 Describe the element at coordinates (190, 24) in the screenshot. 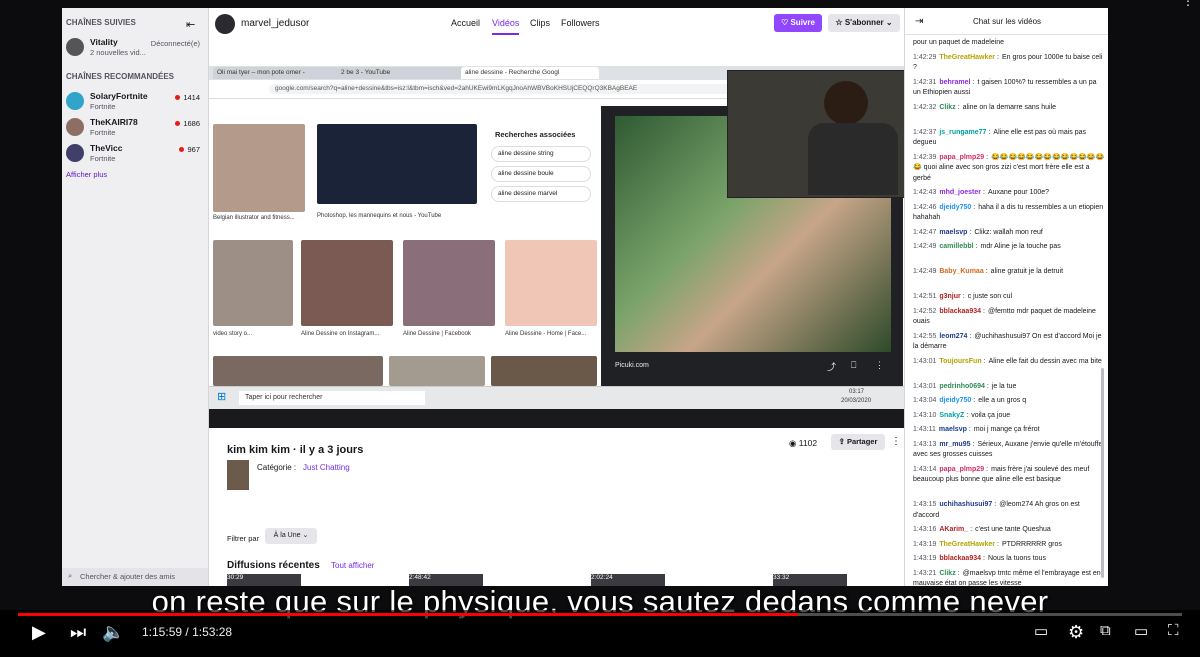

I see `collapse-rail-icon: ⇤` at that location.